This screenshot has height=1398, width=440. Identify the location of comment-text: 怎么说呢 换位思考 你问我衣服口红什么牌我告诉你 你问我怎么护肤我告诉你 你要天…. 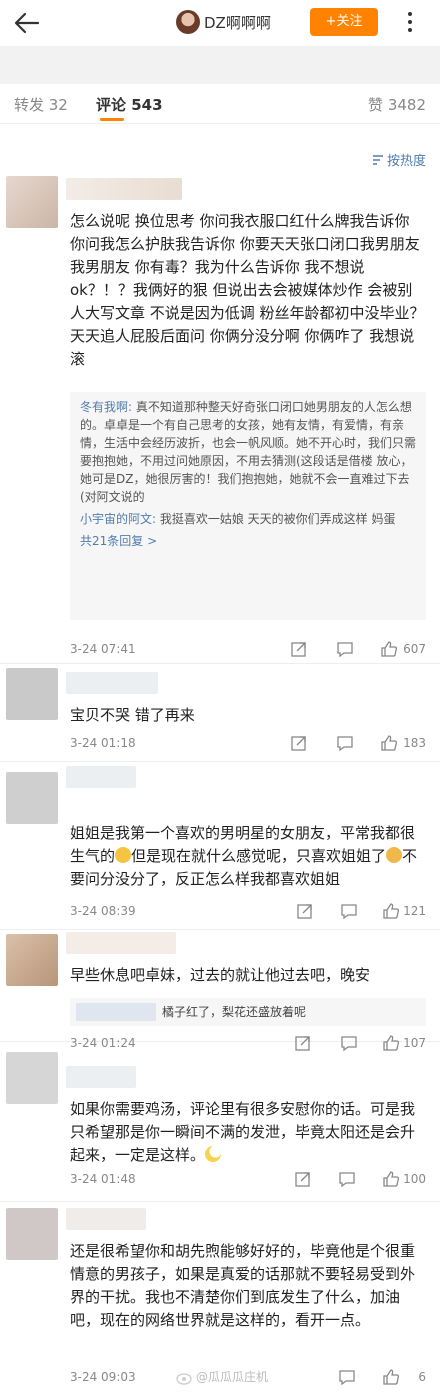
(247, 290).